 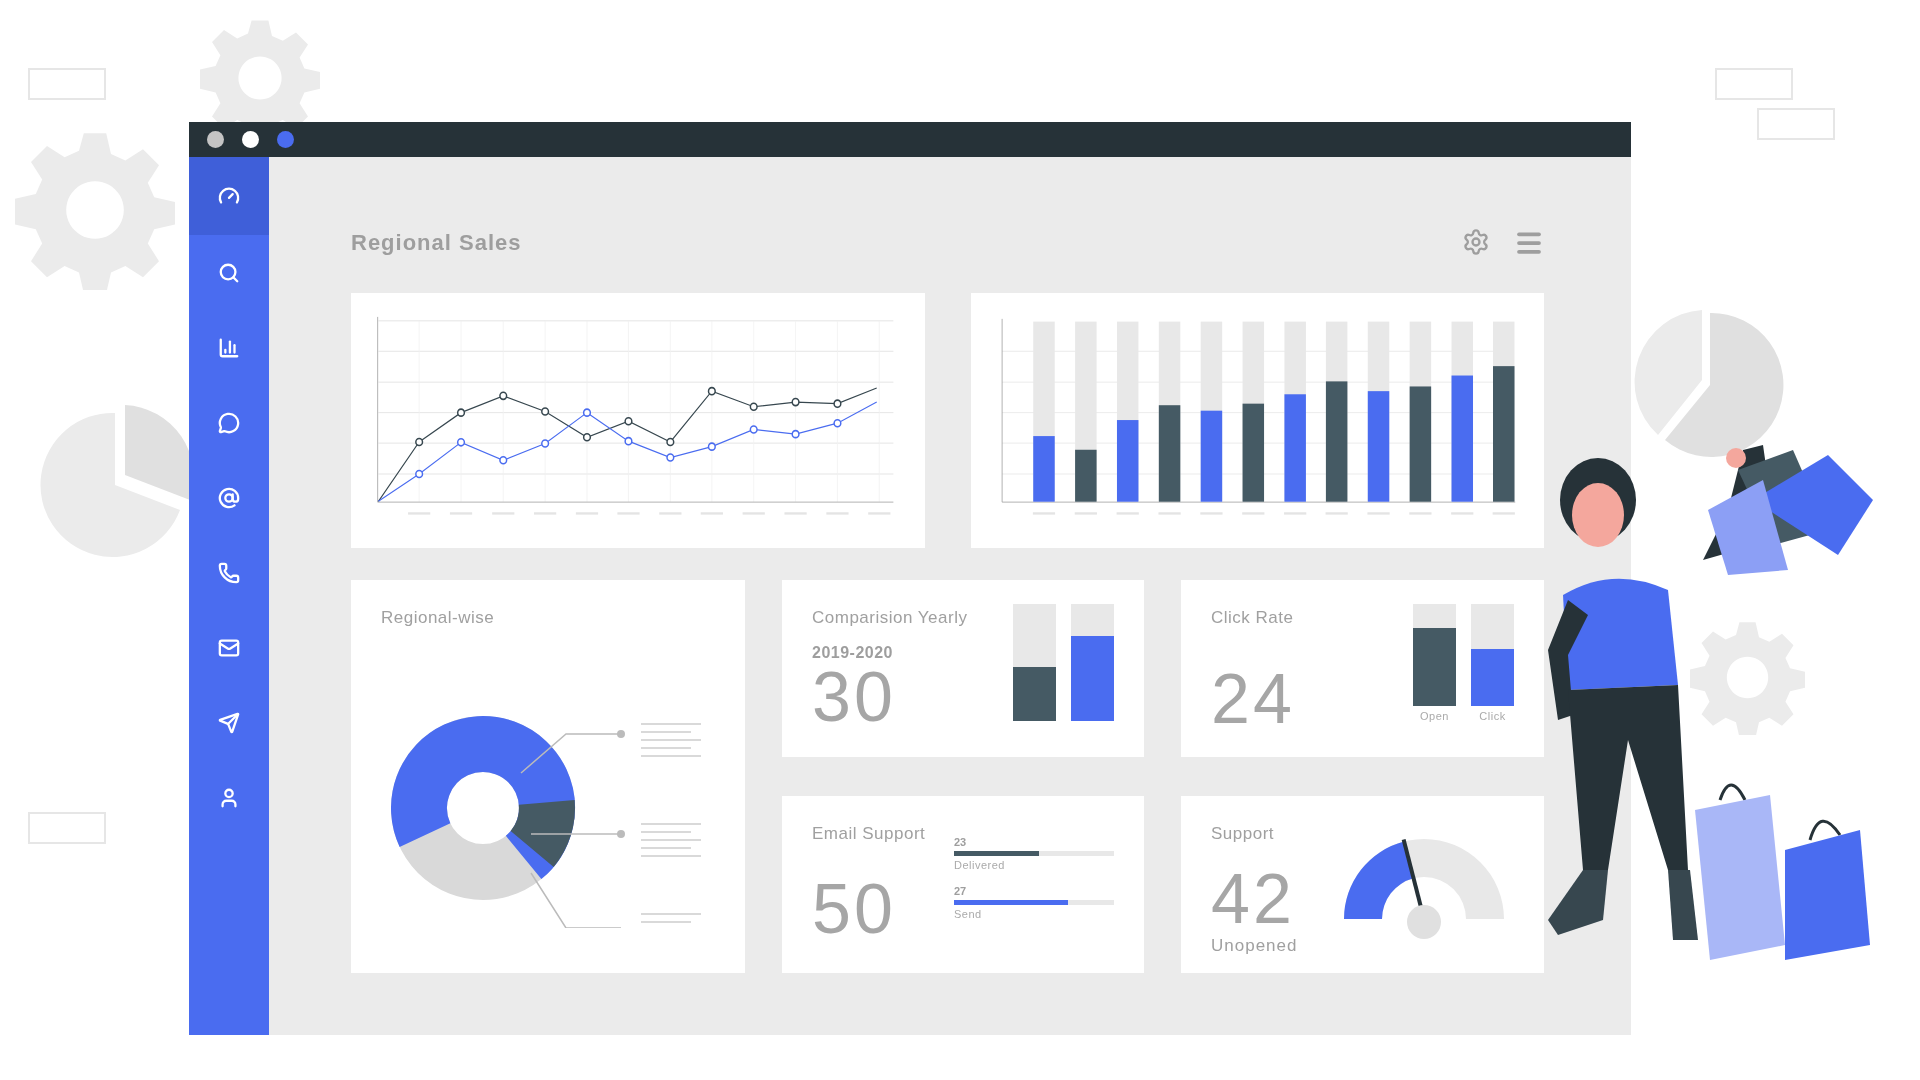 I want to click on card-title: Comparision Yearly, so click(x=890, y=618).